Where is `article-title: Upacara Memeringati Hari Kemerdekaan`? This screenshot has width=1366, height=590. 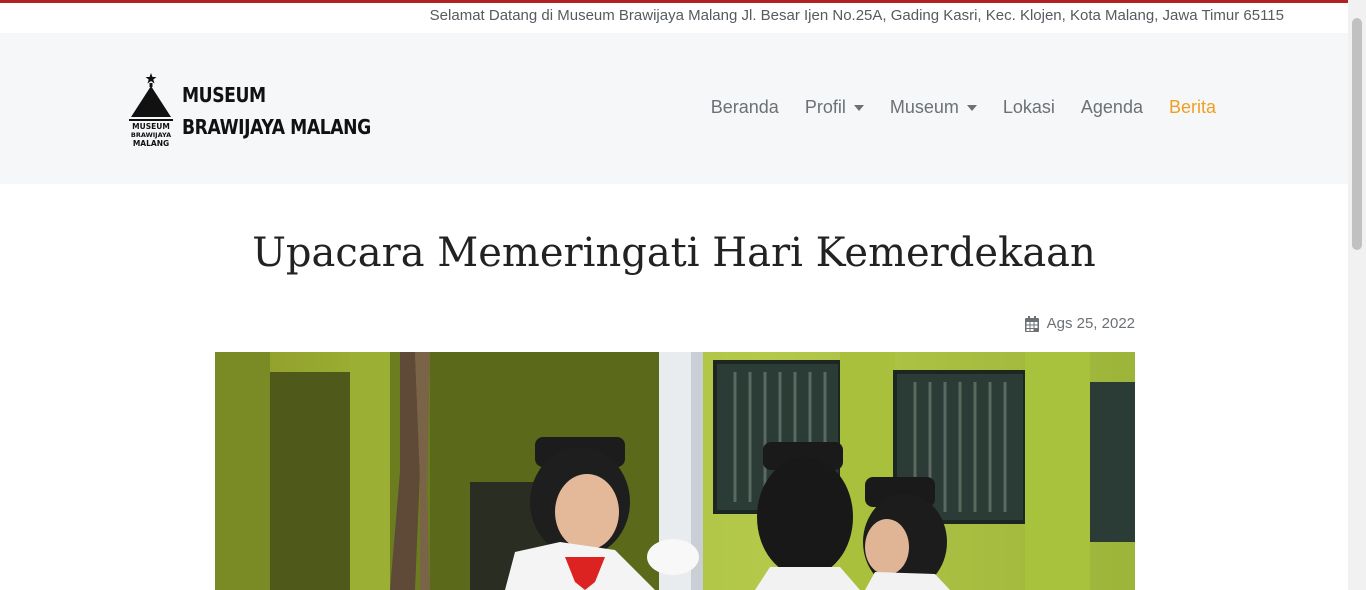 article-title: Upacara Memeringati Hari Kemerdekaan is located at coordinates (674, 253).